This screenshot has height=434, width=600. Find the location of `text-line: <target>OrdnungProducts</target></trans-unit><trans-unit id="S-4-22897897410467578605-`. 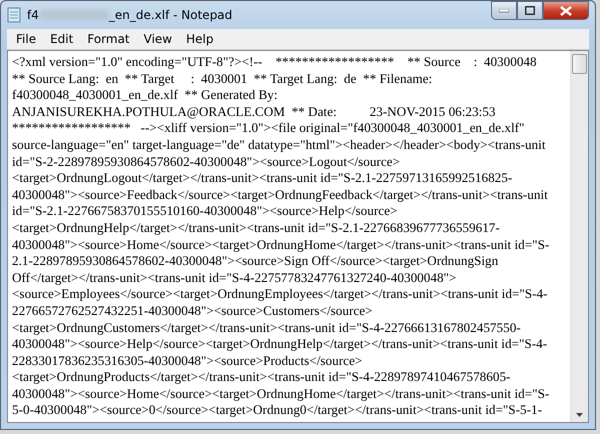

text-line: <target>OrdnungProducts</target></trans-unit><trans-unit id="S-4-22897897410467578605- is located at coordinates (262, 377).